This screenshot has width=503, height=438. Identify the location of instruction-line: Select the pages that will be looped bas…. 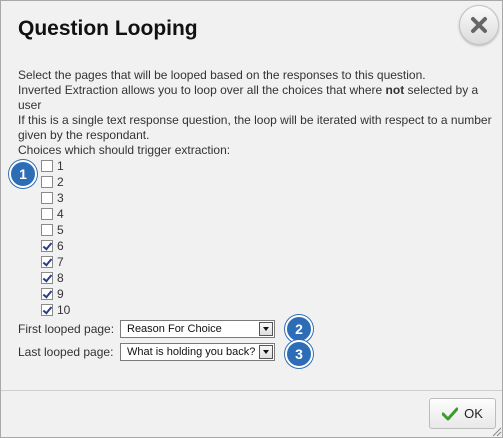
(222, 75).